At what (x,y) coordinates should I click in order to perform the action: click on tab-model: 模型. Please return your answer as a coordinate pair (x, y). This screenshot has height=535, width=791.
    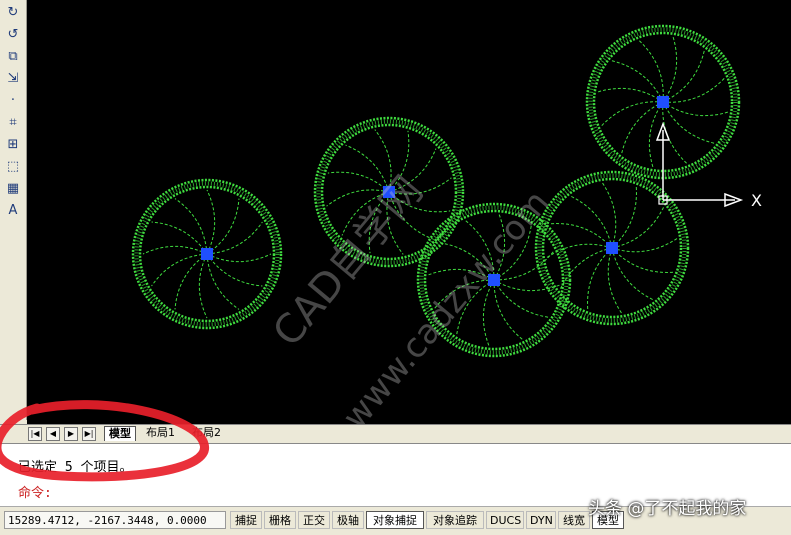
    Looking at the image, I should click on (120, 433).